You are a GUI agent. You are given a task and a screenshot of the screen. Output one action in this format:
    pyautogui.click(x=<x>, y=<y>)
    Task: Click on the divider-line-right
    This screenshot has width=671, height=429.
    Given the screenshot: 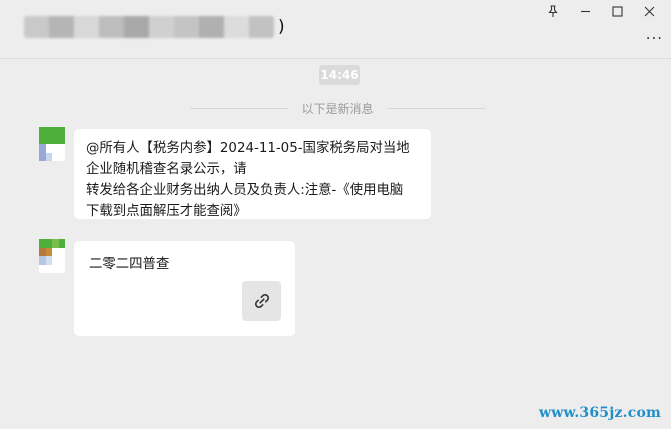 What is the action you would take?
    pyautogui.click(x=436, y=108)
    